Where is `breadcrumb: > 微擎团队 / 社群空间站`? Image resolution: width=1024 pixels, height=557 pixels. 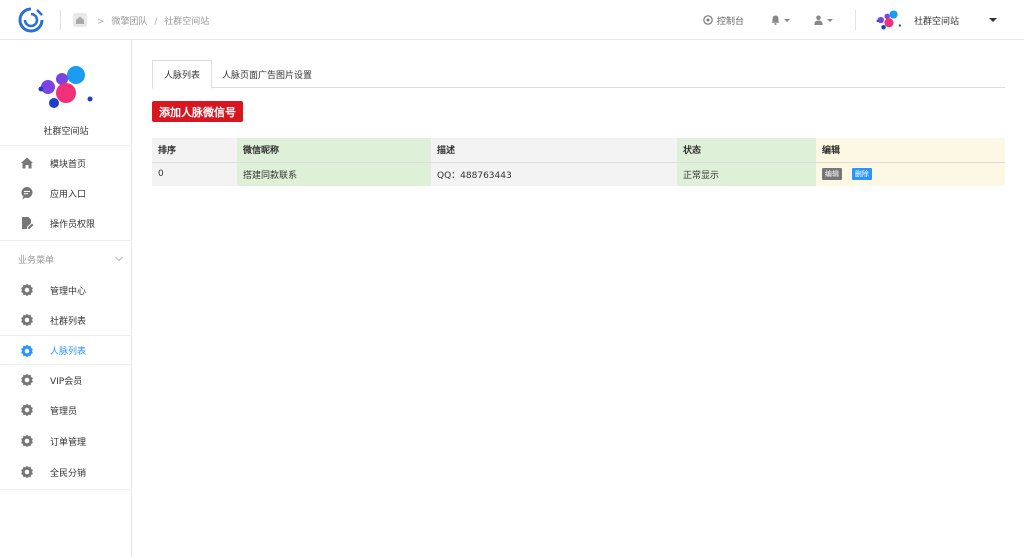 breadcrumb: > 微擎团队 / 社群空间站 is located at coordinates (153, 20).